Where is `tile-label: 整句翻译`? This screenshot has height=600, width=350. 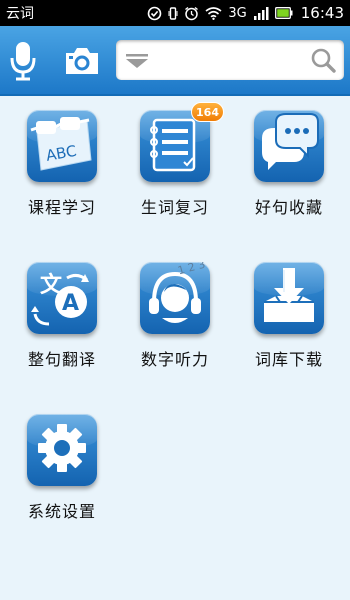
tile-label: 整句翻译 is located at coordinates (61, 359).